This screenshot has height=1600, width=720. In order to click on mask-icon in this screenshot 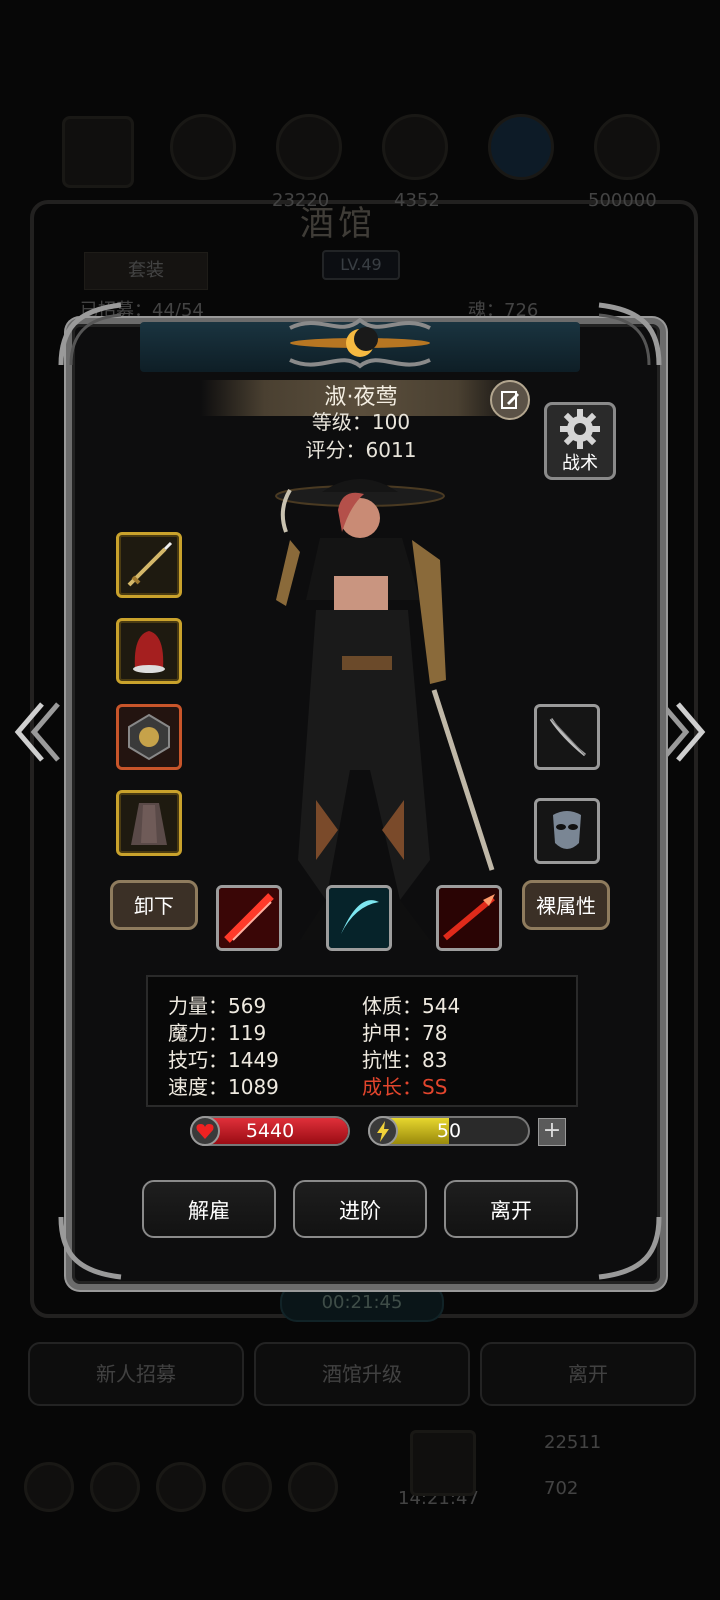, I will do `click(567, 830)`.